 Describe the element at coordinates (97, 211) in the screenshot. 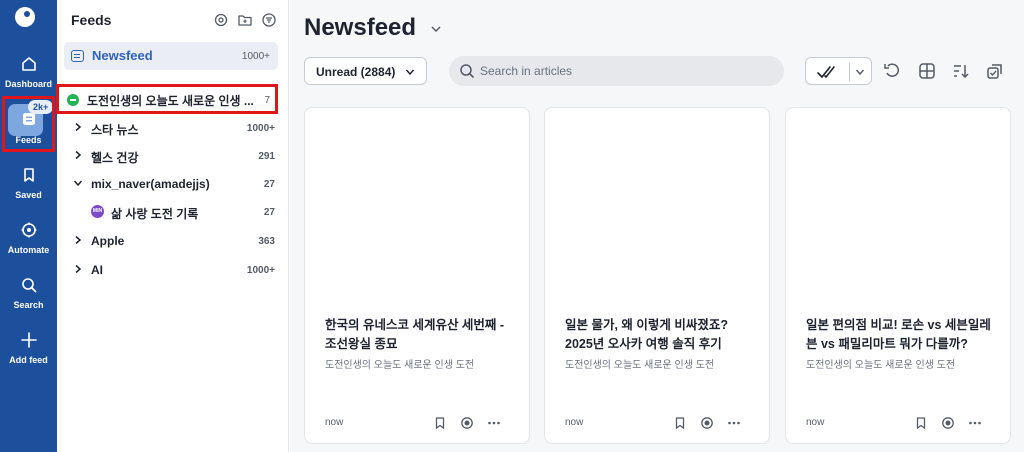

I see `feed-avatar-icon: MIN` at that location.